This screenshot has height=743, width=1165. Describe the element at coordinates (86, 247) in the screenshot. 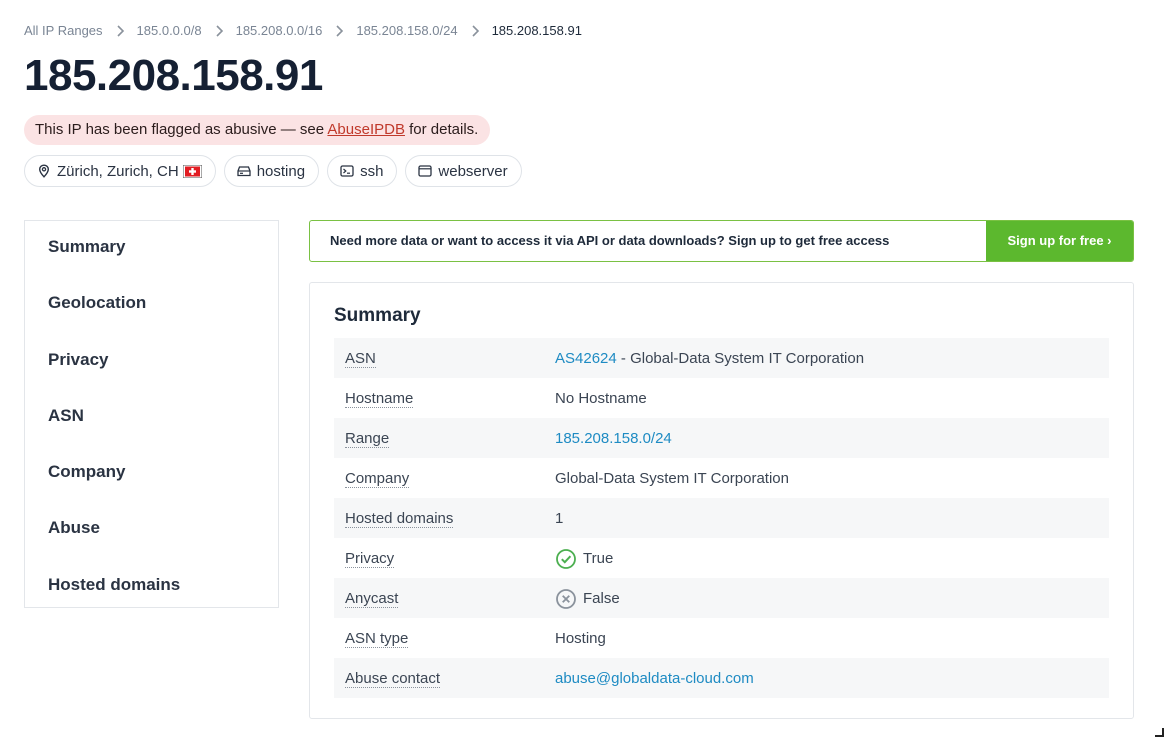

I see `sidebar-item-summary: Summary` at that location.